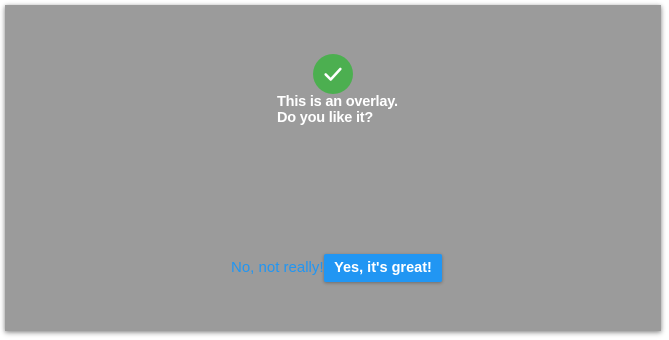 The height and width of the screenshot is (340, 669). Describe the element at coordinates (337, 102) in the screenshot. I see `overlay-message-line1: This is an overlay.` at that location.